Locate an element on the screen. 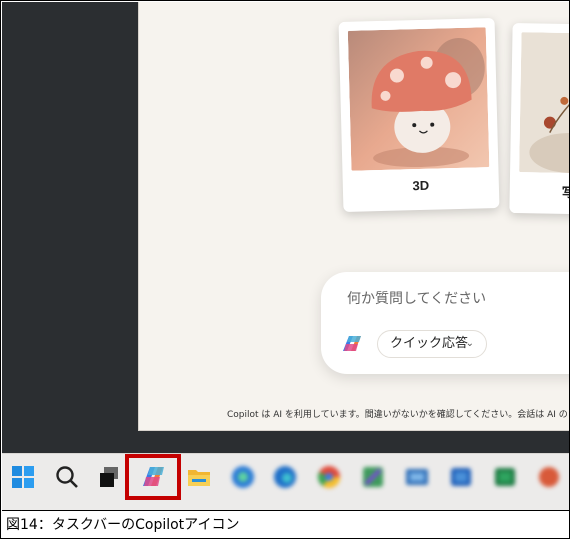 The height and width of the screenshot is (541, 572). message-input: 何か質問してください is located at coordinates (416, 298).